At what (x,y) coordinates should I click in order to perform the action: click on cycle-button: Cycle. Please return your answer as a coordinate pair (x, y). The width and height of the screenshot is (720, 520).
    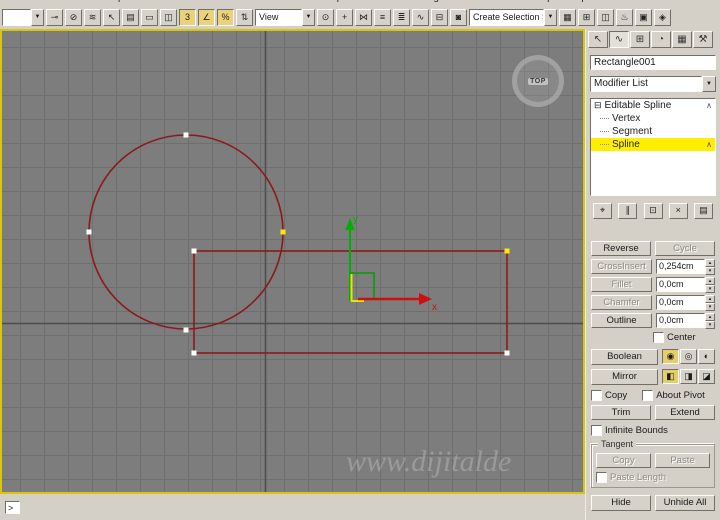
    Looking at the image, I should click on (685, 248).